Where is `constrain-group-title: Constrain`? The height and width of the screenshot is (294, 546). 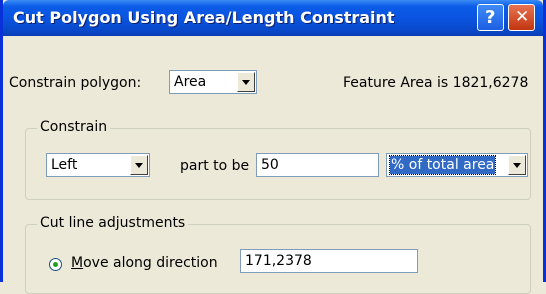 constrain-group-title: Constrain is located at coordinates (74, 127).